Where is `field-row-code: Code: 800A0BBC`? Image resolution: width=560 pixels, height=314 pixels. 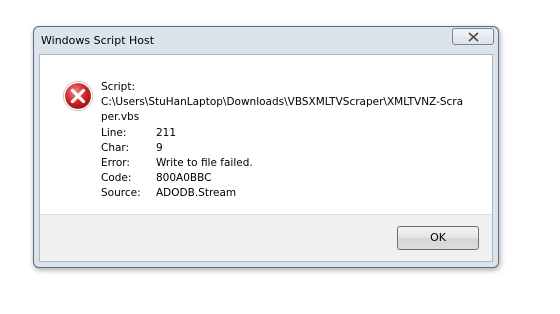 field-row-code: Code: 800A0BBC is located at coordinates (282, 178).